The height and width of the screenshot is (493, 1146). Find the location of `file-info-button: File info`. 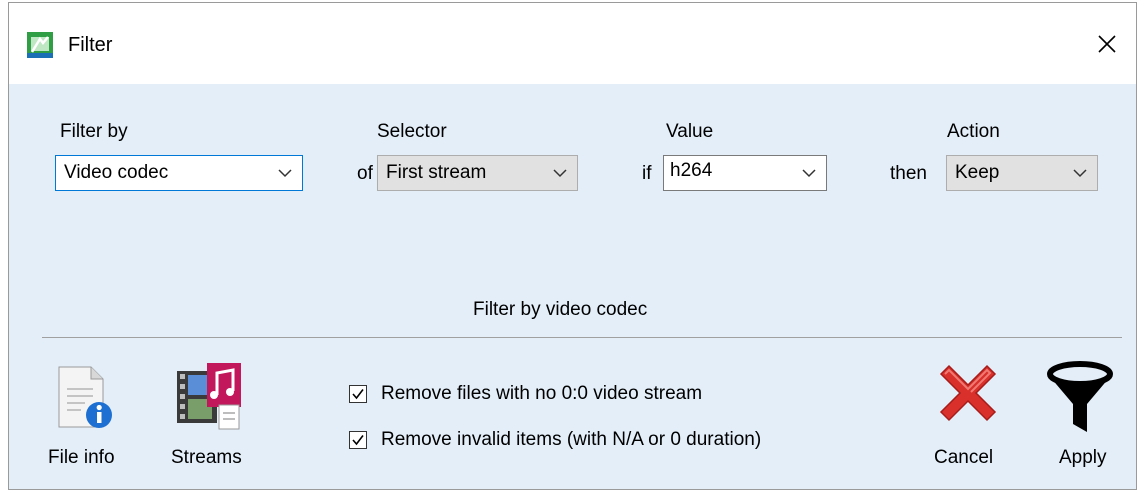

file-info-button: File info is located at coordinates (90, 418).